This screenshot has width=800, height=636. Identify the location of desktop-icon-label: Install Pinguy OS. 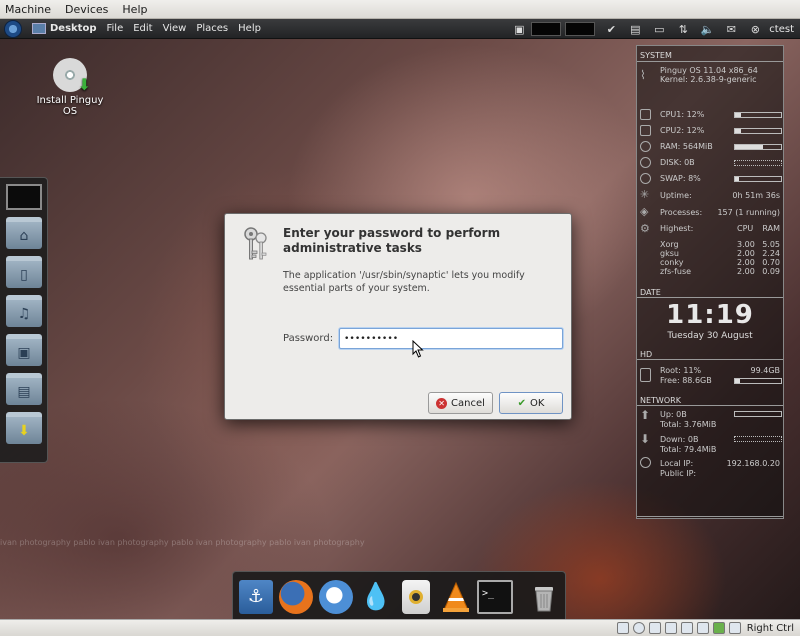
(70, 106).